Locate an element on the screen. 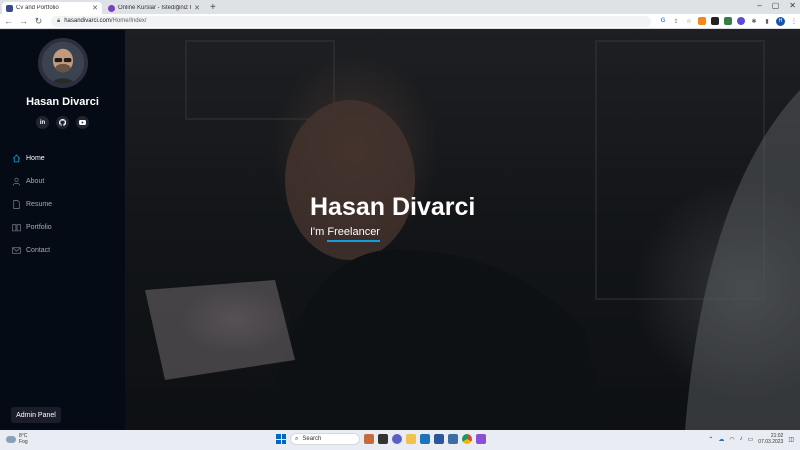 The height and width of the screenshot is (450, 800). tab-online-courses: Online Kurslar - İstediğiniz Her Şe ✕ is located at coordinates (154, 8).